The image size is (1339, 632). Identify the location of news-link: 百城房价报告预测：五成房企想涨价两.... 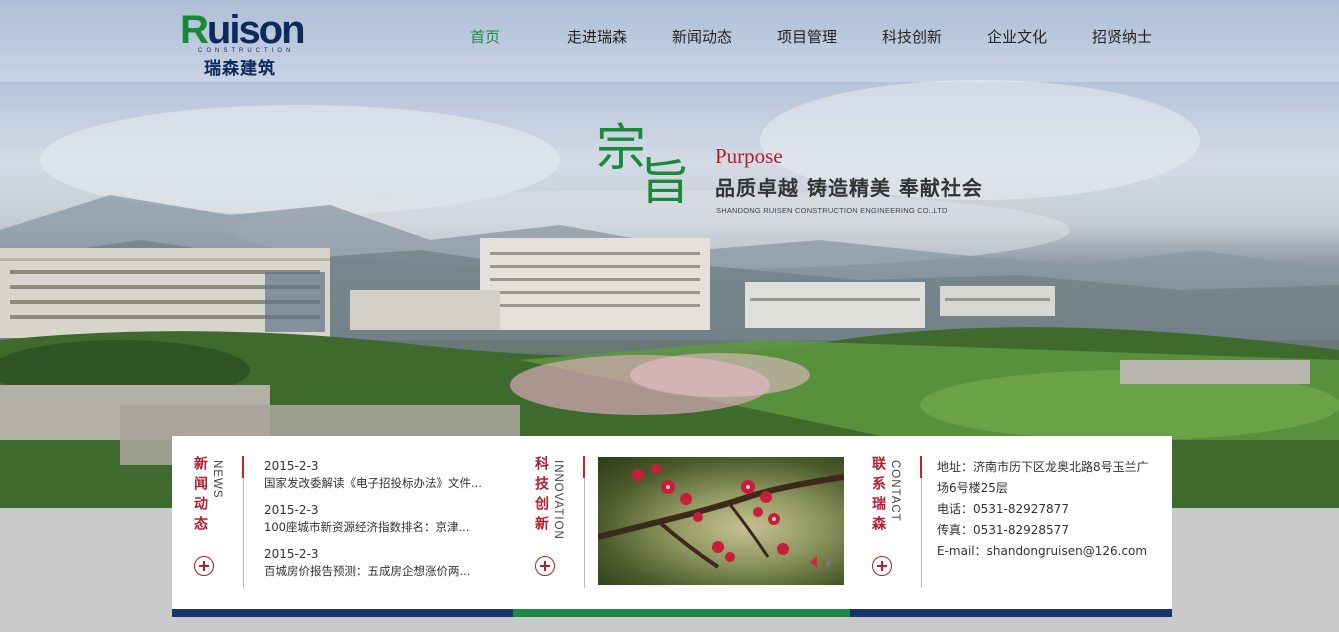
(384, 571).